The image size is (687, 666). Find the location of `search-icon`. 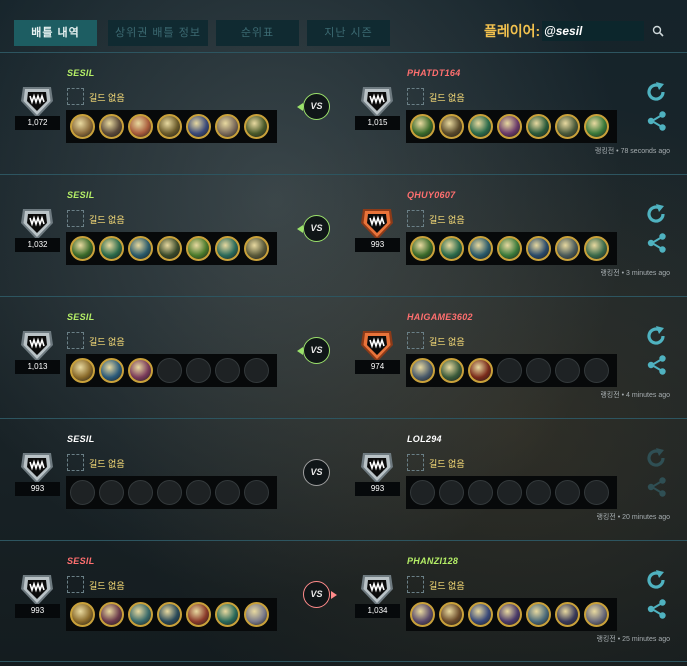

search-icon is located at coordinates (658, 31).